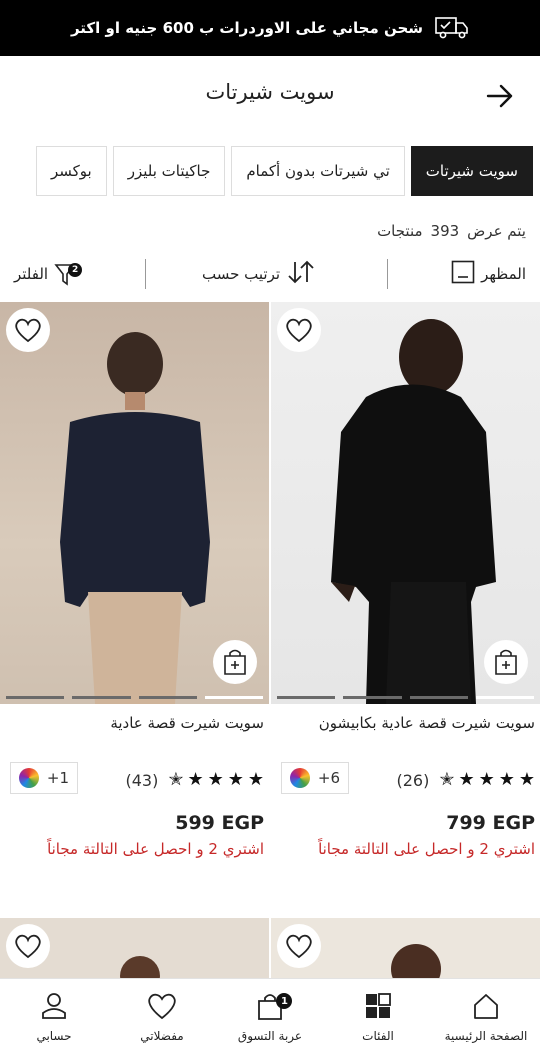 The image size is (540, 1057). I want to click on product-name: سويت شيرت قصة عادية, so click(187, 723).